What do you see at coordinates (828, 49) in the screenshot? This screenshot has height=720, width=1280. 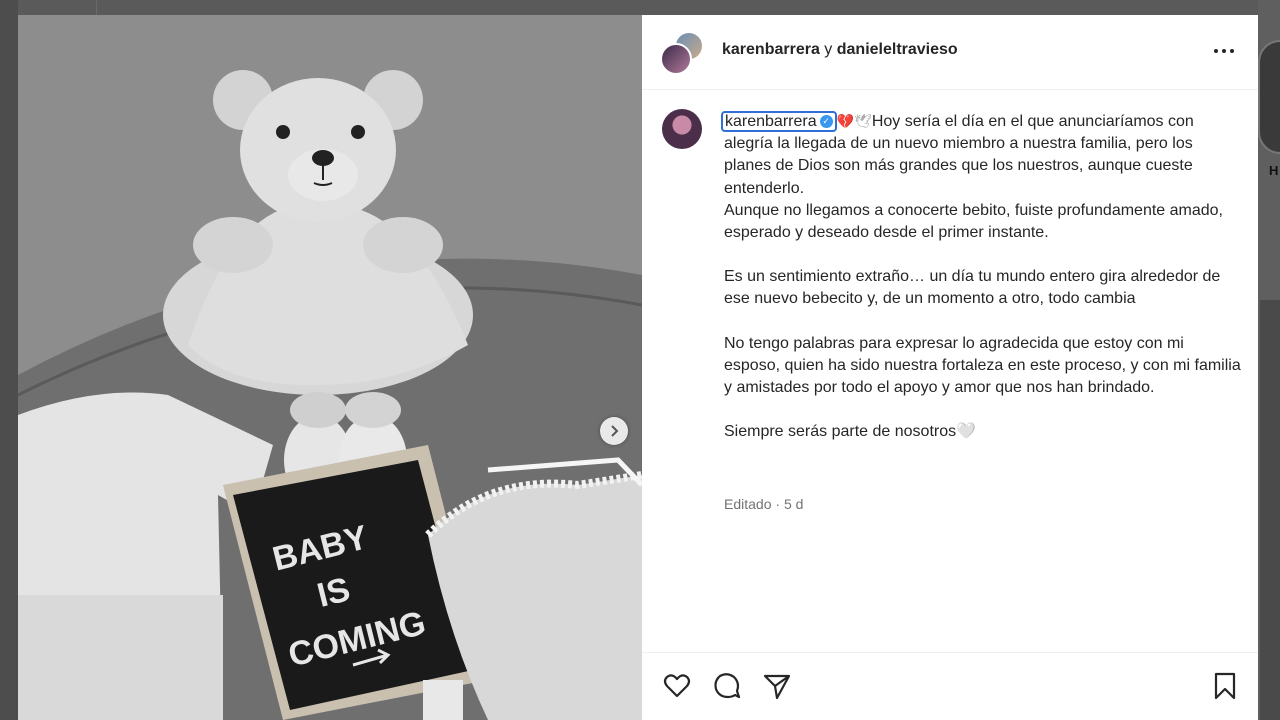 I see `header-conjunction: y` at bounding box center [828, 49].